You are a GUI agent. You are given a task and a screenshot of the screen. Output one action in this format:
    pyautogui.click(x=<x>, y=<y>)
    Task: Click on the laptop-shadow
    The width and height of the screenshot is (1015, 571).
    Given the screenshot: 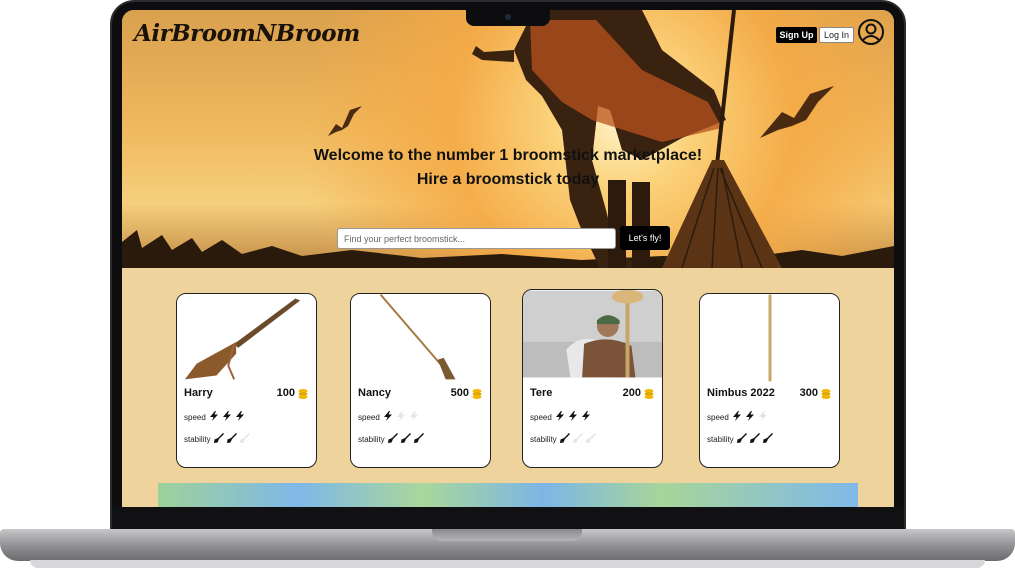 What is the action you would take?
    pyautogui.click(x=507, y=564)
    